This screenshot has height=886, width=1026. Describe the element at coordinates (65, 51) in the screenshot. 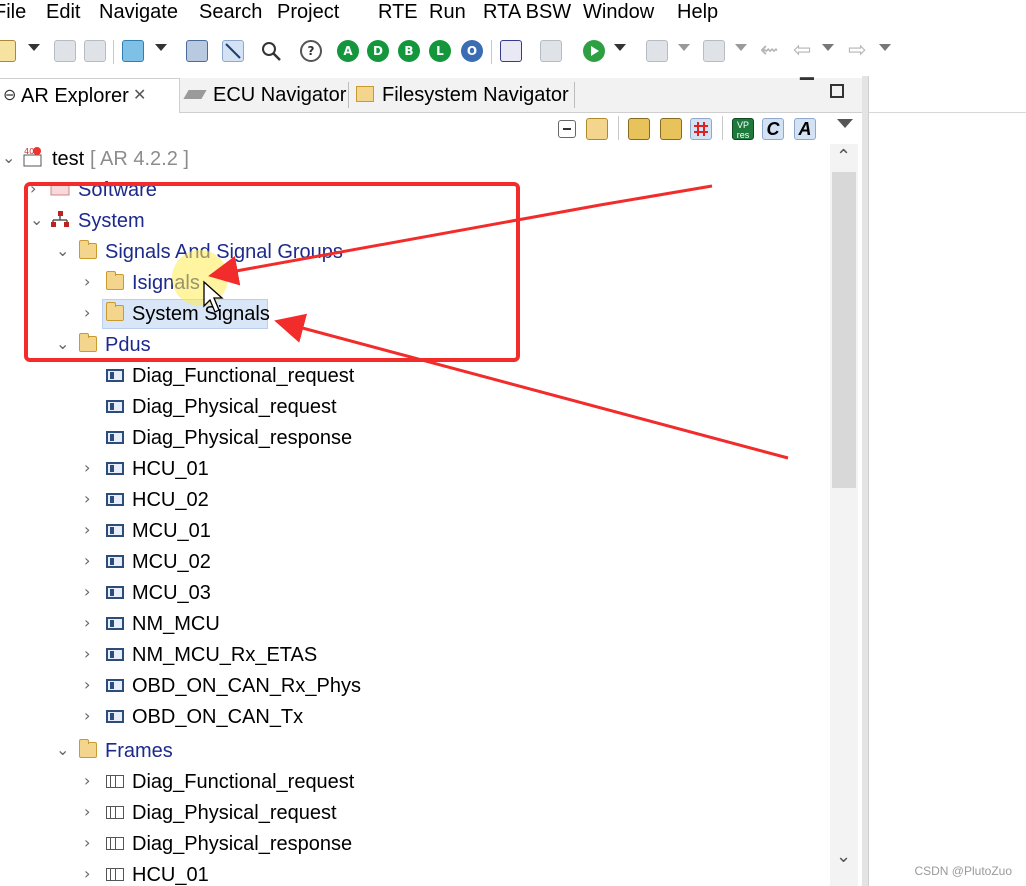

I see `save-icon` at that location.